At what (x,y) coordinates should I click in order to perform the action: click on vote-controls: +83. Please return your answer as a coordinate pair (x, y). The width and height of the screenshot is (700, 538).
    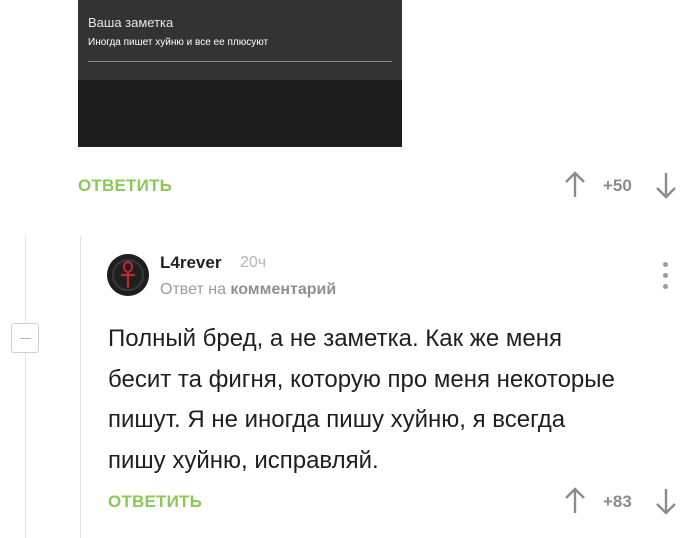
    Looking at the image, I should click on (620, 501).